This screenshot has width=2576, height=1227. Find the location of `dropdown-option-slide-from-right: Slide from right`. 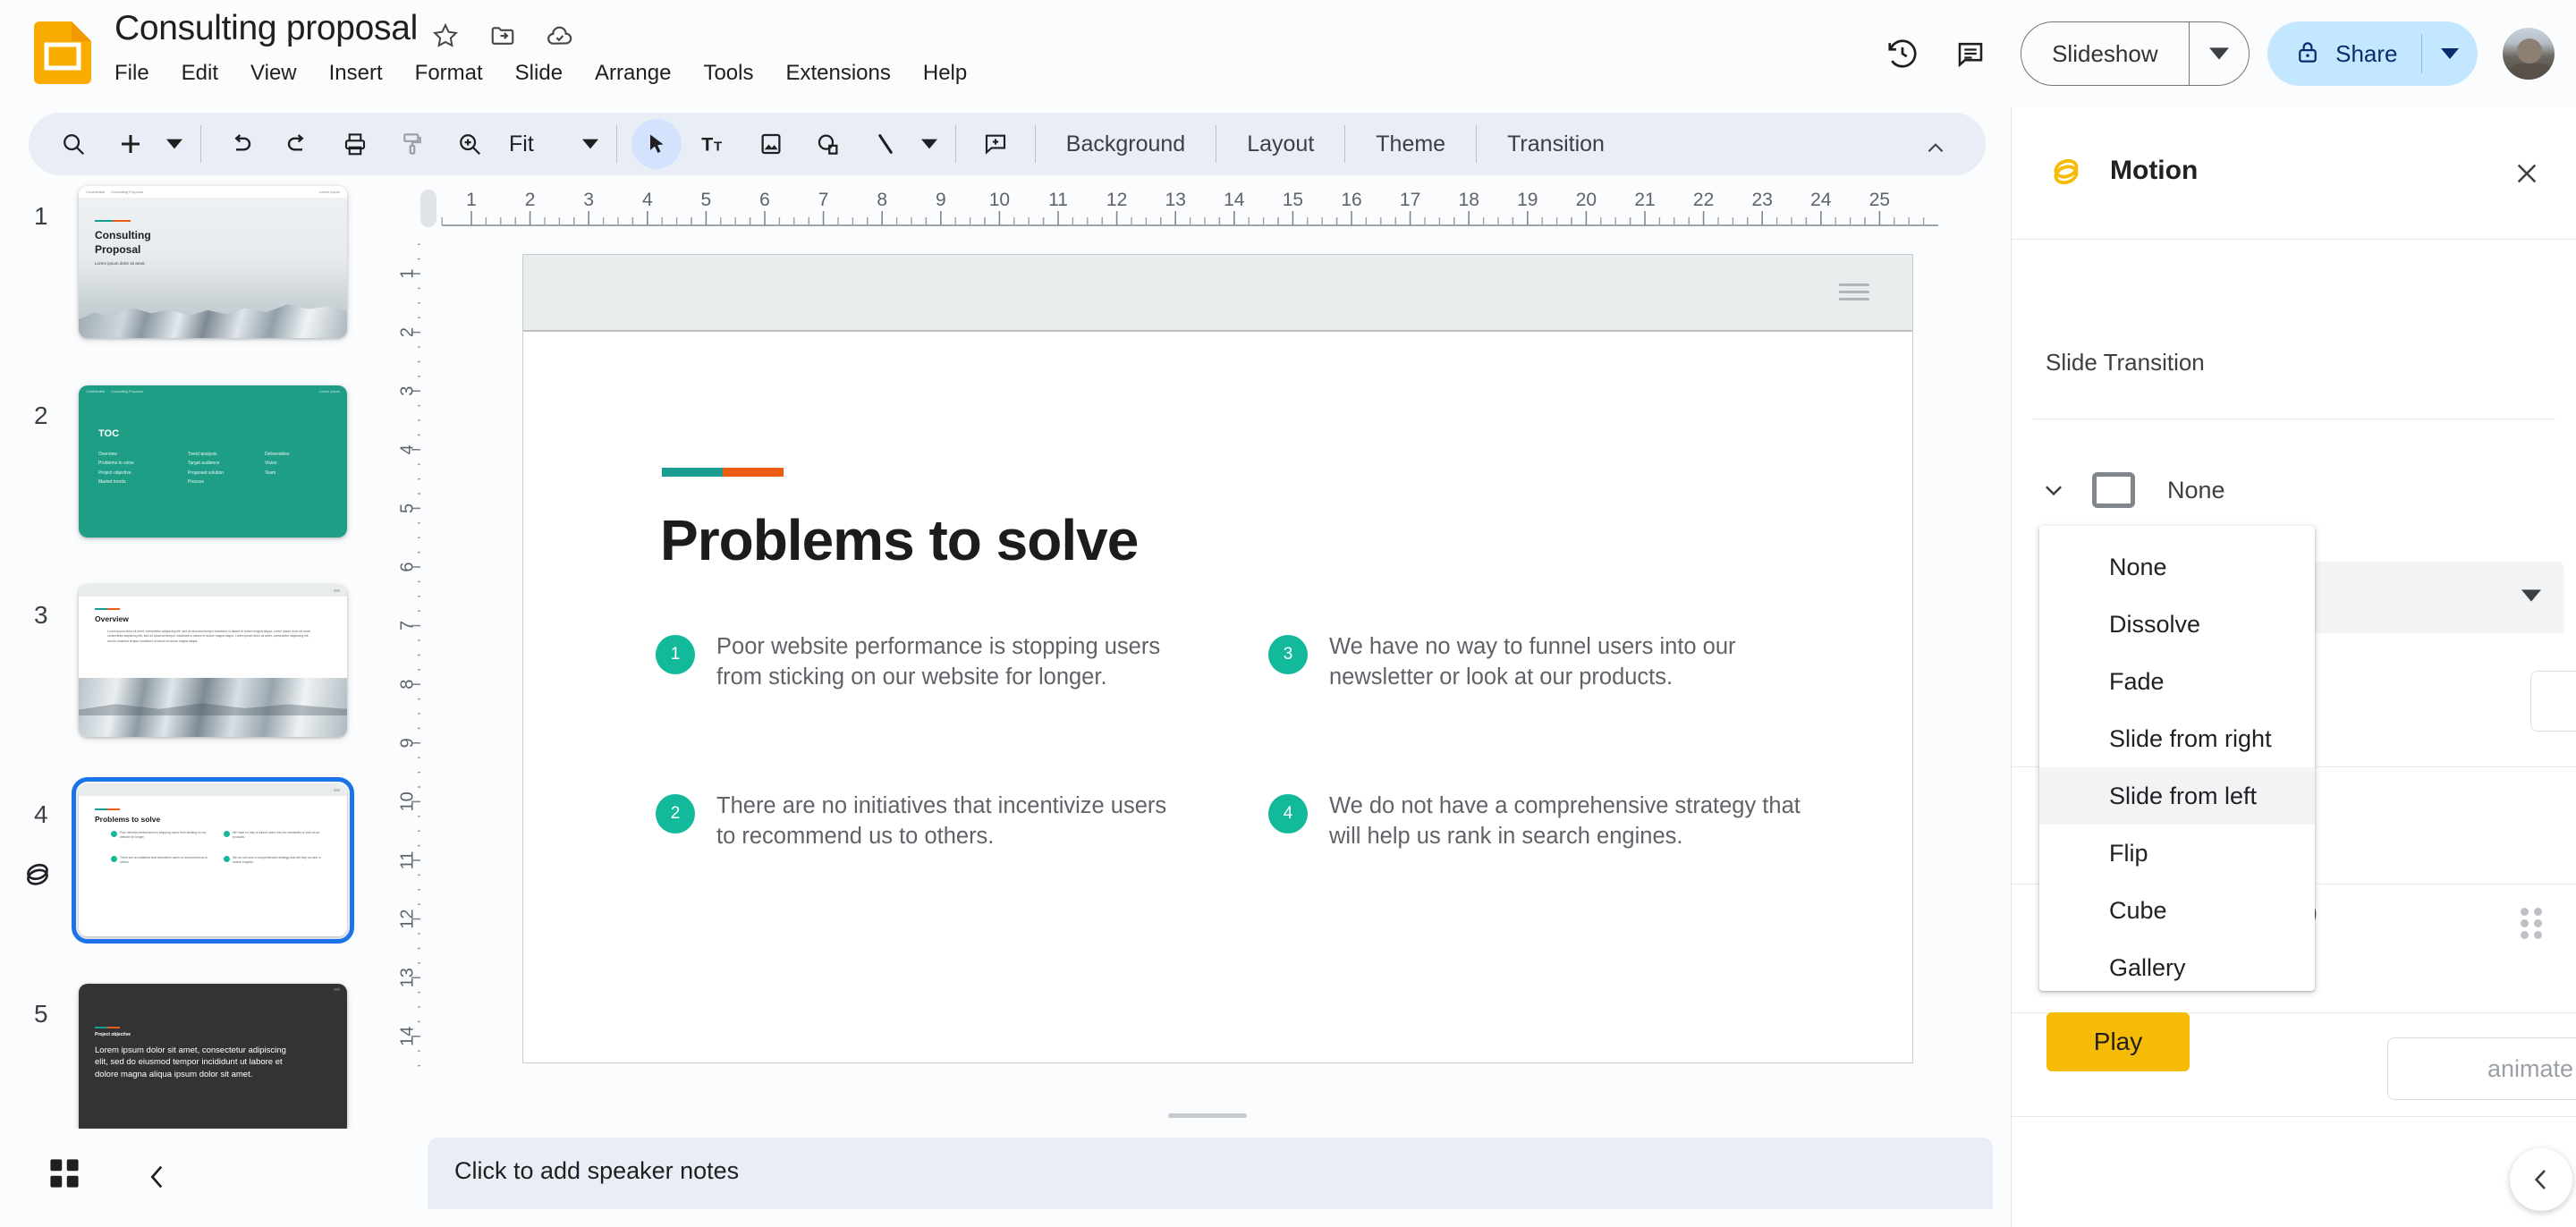

dropdown-option-slide-from-right: Slide from right is located at coordinates (2177, 738).